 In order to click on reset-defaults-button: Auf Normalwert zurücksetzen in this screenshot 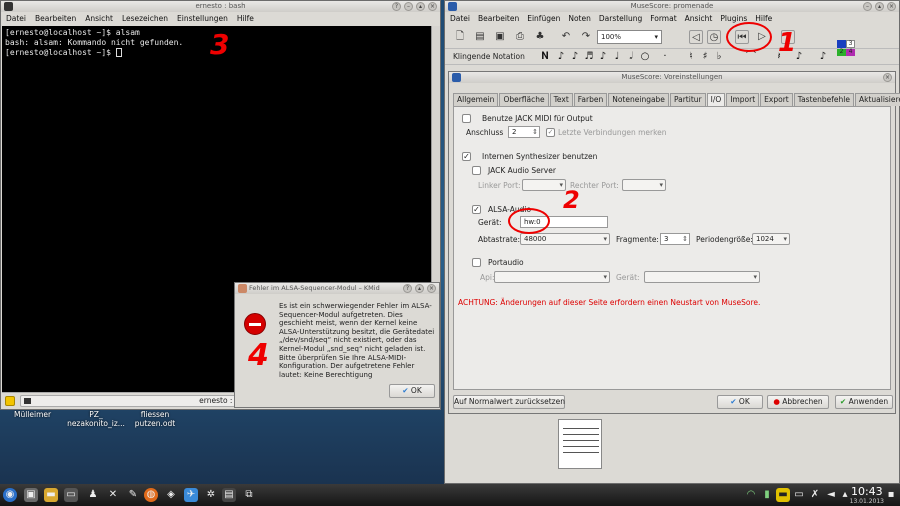, I will do `click(509, 402)`.